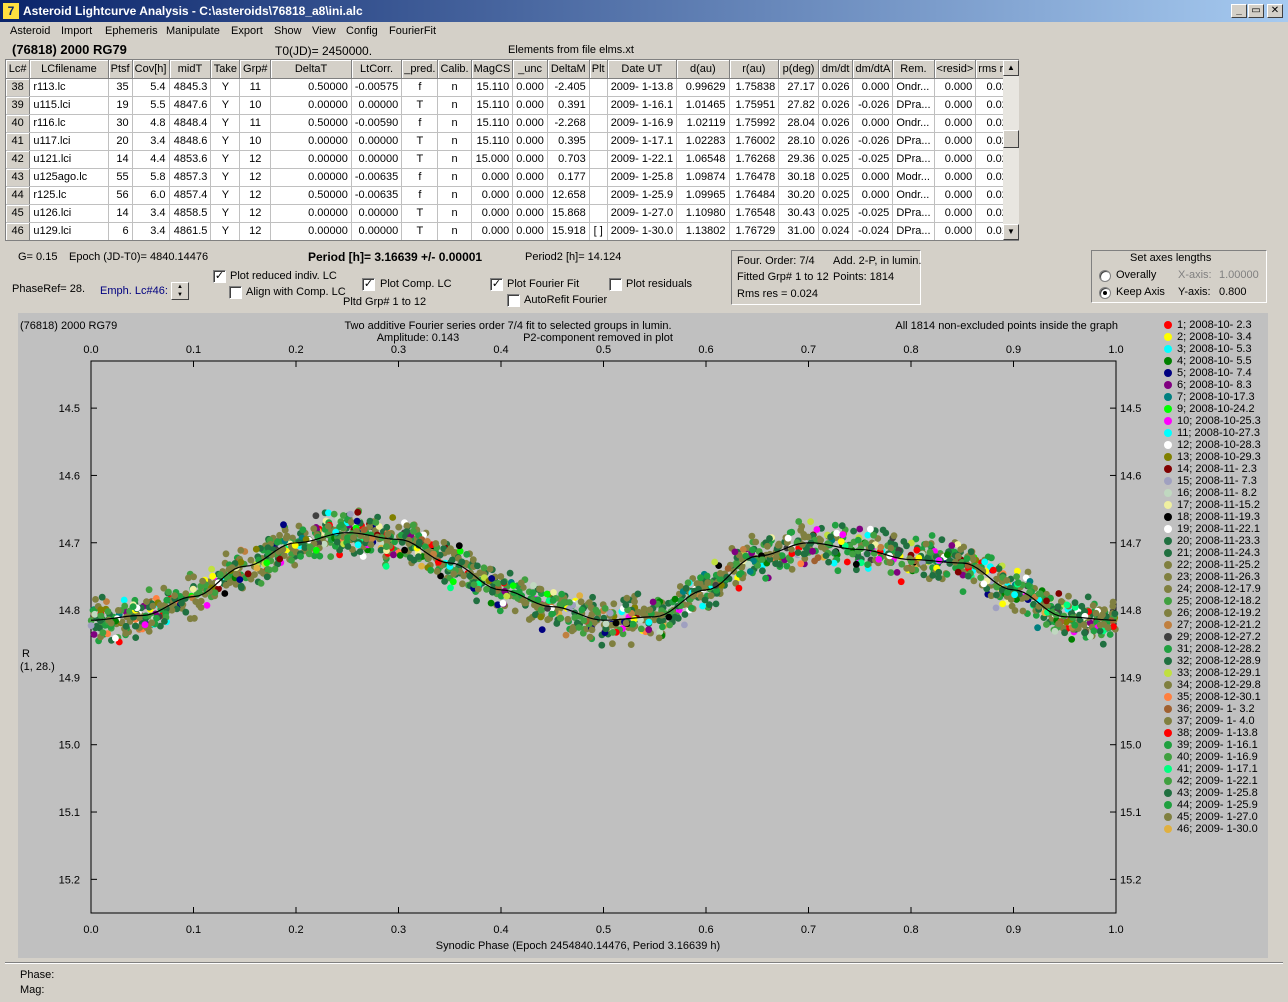 Image resolution: width=1288 pixels, height=1002 pixels. What do you see at coordinates (703, 177) in the screenshot?
I see `table-cell: 1.09874` at bounding box center [703, 177].